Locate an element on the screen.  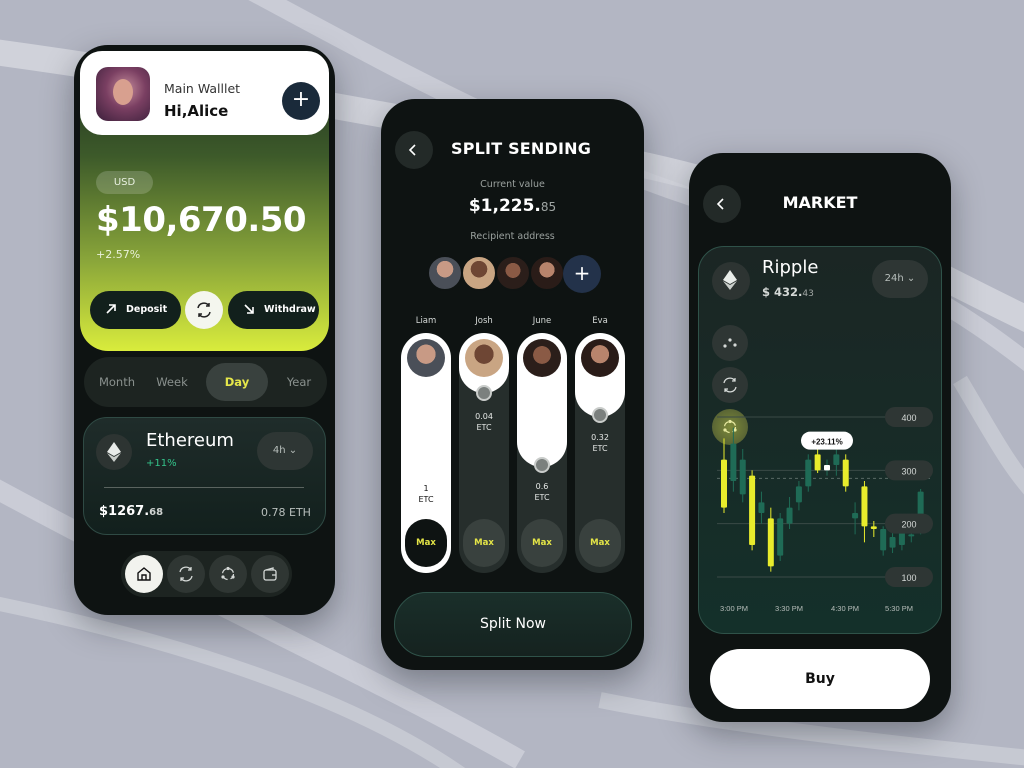
nav-wallet is located at coordinates (270, 574).